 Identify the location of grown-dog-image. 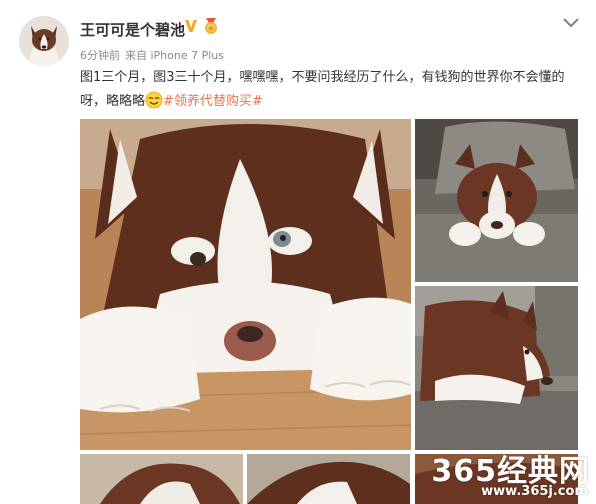
(496, 368).